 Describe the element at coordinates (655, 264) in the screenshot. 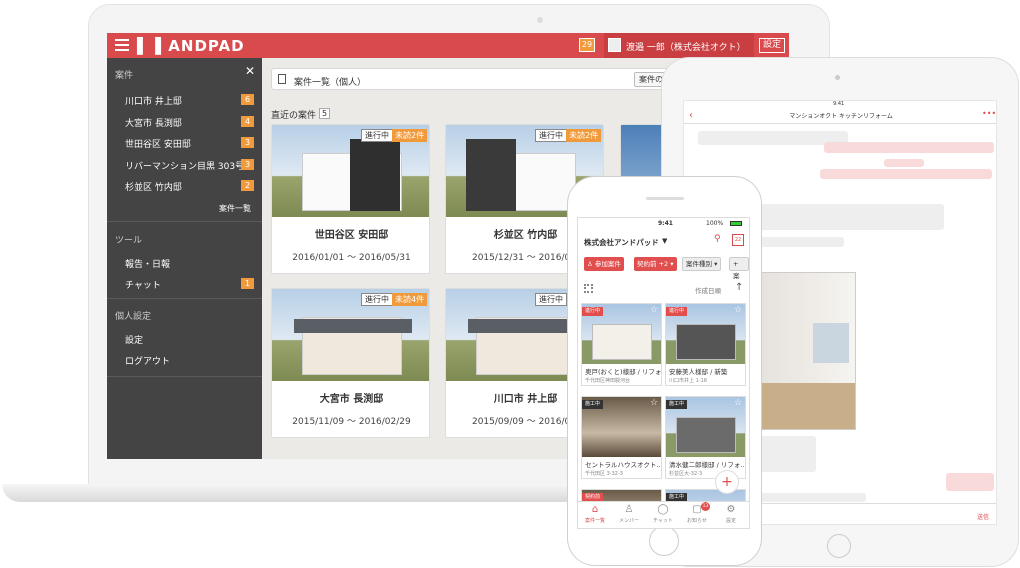

I see `filter-chip: 契約前 +2 ▾` at that location.